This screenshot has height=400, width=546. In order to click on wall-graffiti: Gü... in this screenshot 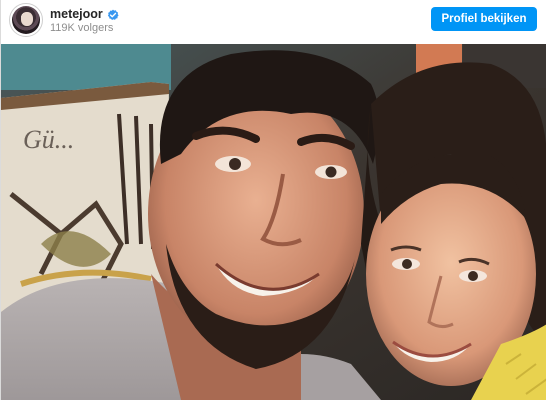, I will do `click(48, 139)`.